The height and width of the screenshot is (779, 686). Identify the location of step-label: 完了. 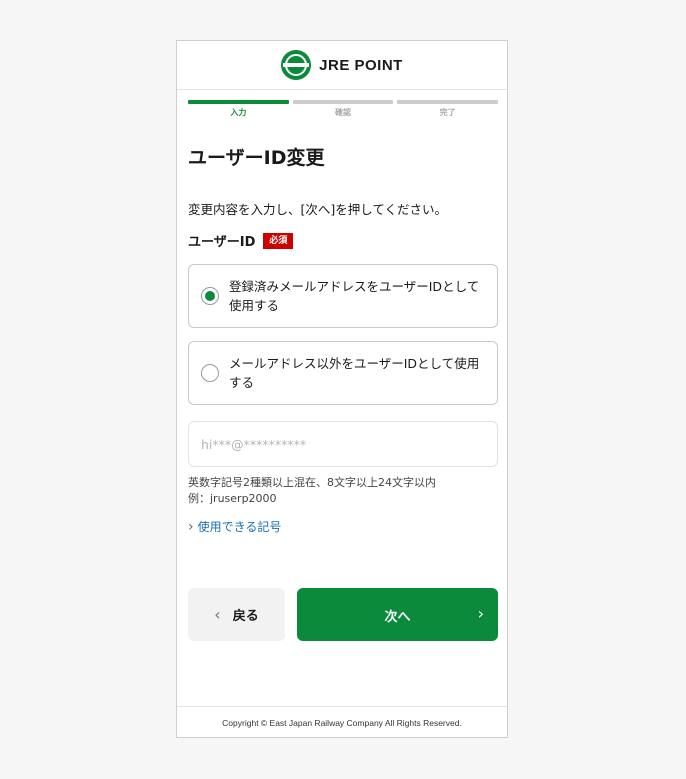
(447, 112).